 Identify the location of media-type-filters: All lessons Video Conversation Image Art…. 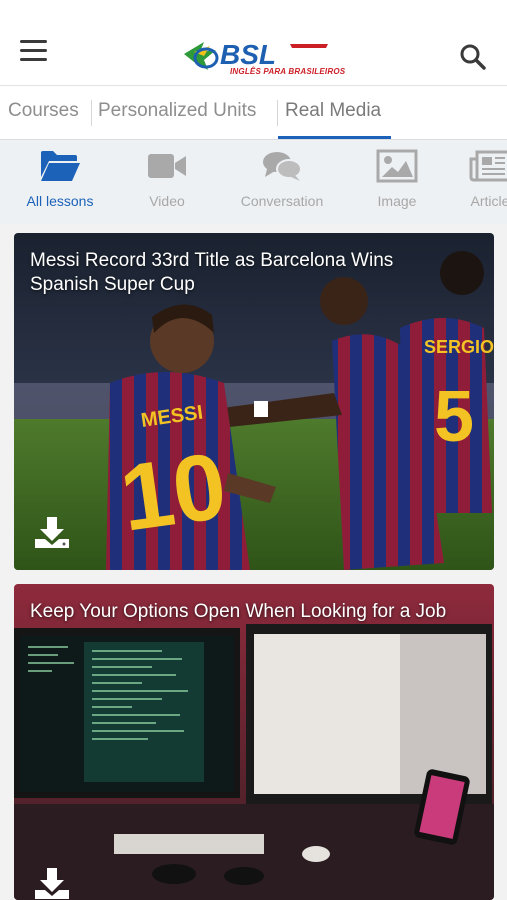
(253, 182).